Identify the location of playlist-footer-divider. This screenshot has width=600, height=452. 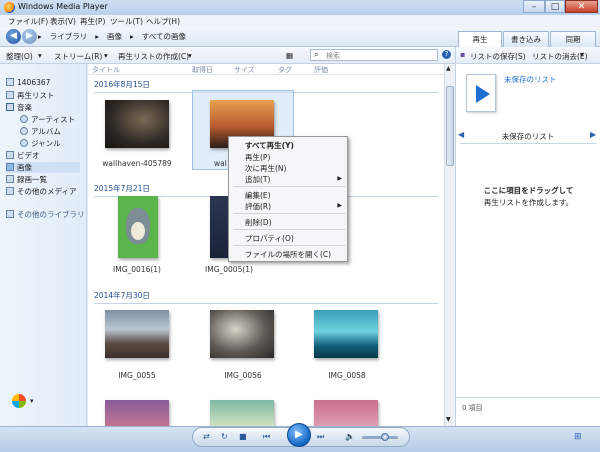
(528, 397).